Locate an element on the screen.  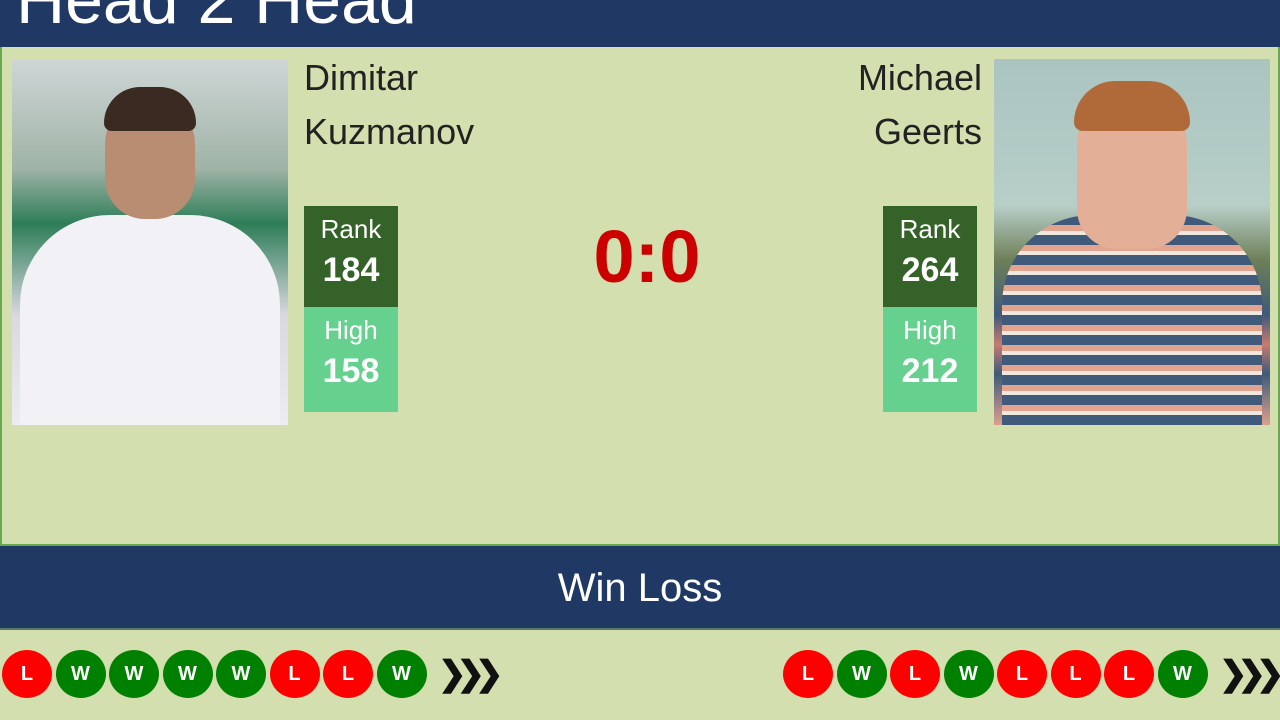
last-name: Kuzmanov is located at coordinates (389, 131).